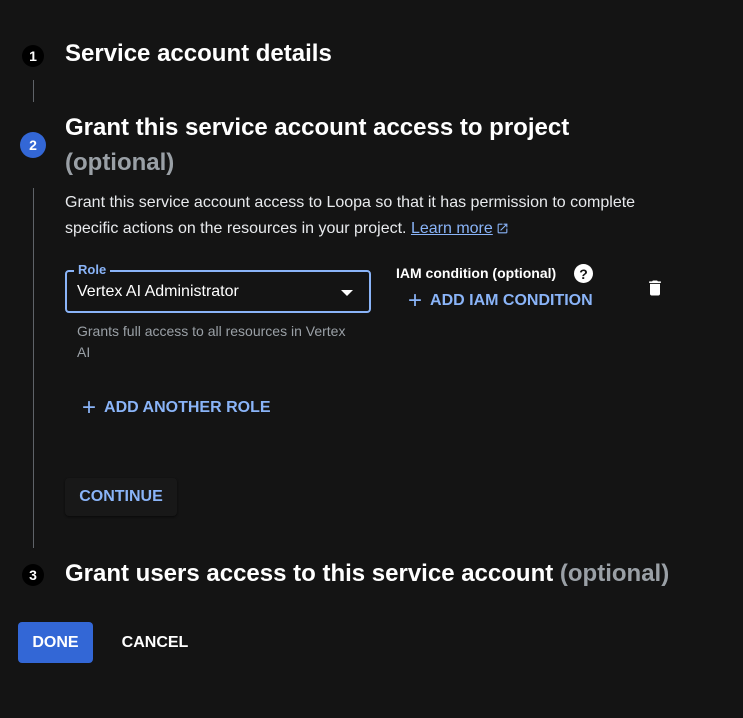 The height and width of the screenshot is (718, 743). What do you see at coordinates (511, 300) in the screenshot?
I see `add-iam-condition-label: ADD IAM CONDITION` at bounding box center [511, 300].